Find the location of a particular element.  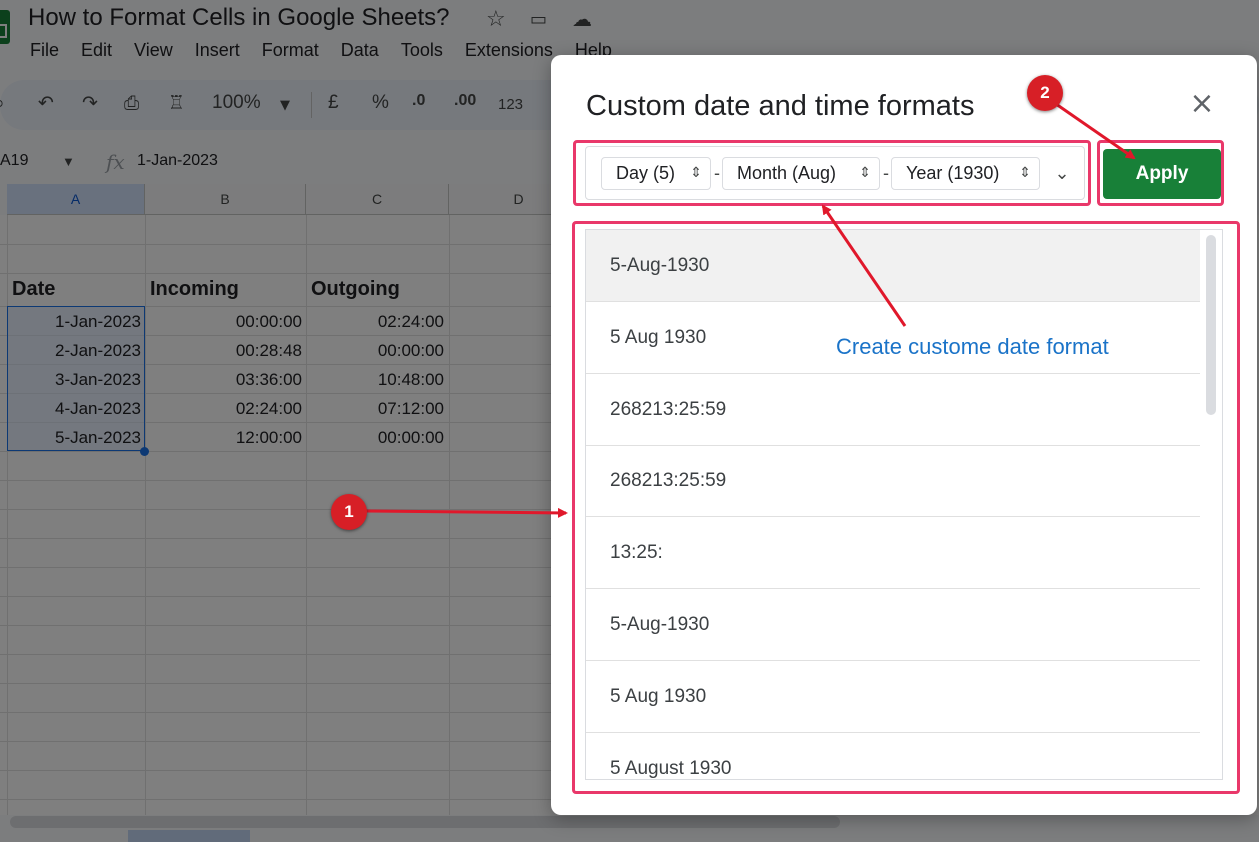

close-icon: × is located at coordinates (1202, 104).